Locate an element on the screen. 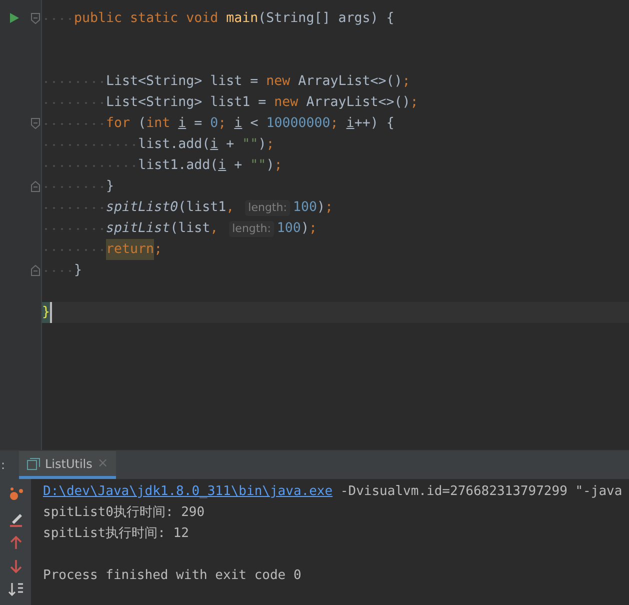  method-call: spitList is located at coordinates (138, 229).